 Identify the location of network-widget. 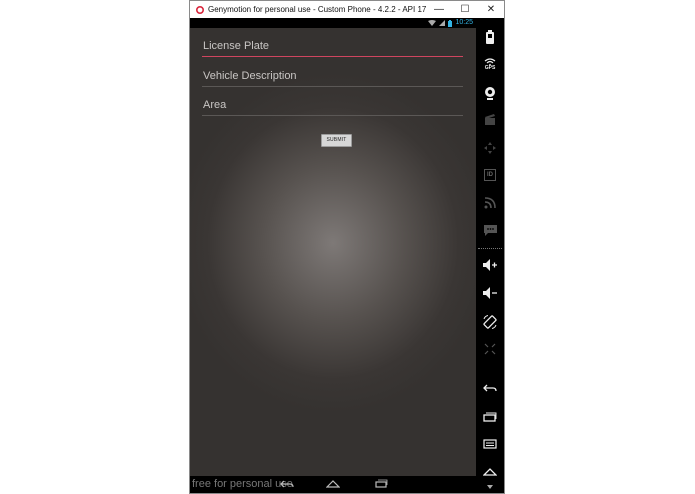
(490, 203).